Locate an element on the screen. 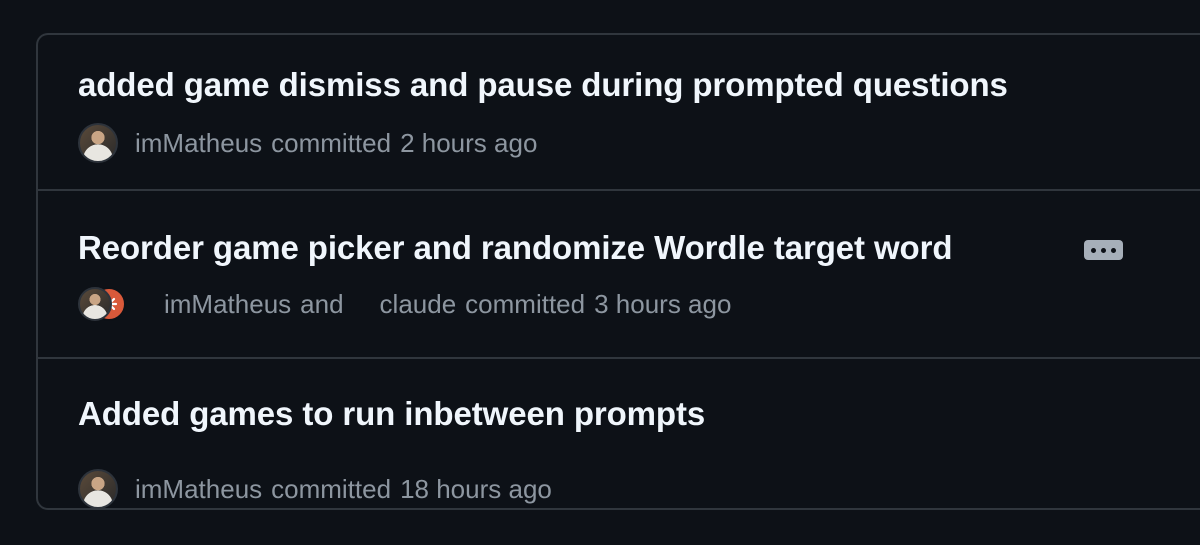 The image size is (1200, 545). relative-time: 2 hours ago is located at coordinates (469, 142).